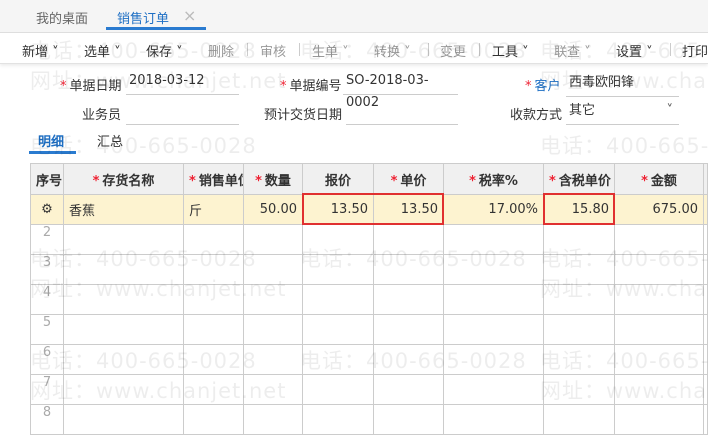  Describe the element at coordinates (51, 140) in the screenshot. I see `tab-detail: 明细` at that location.